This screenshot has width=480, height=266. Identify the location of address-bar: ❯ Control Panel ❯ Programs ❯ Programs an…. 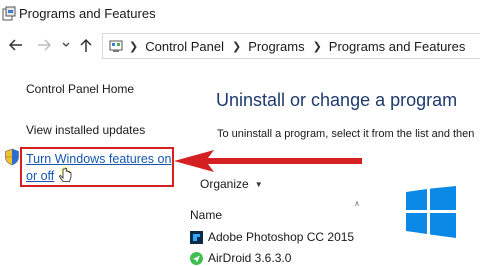
(291, 46).